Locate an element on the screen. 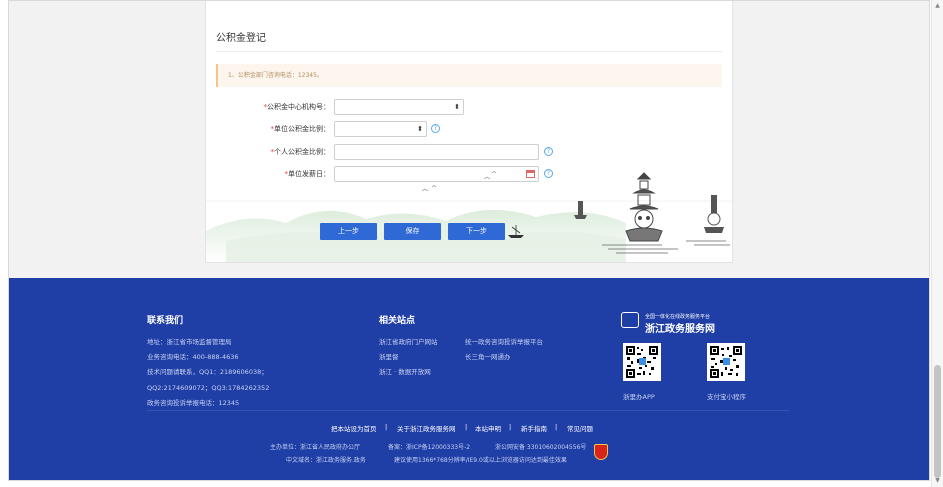  related-link: 浙江 · 数据开放网 is located at coordinates (405, 371).